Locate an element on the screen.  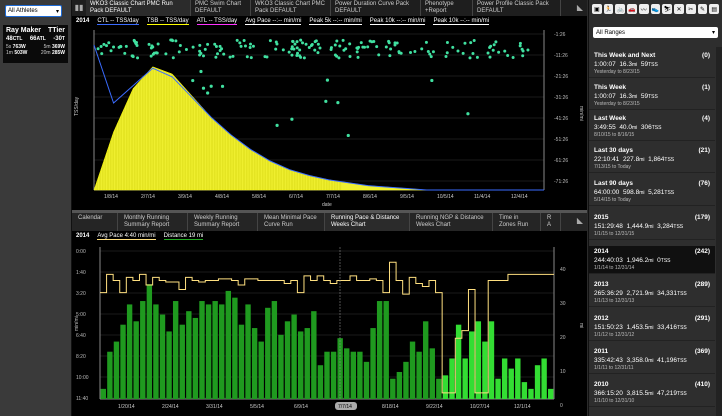
x-axis-title: date is located at coordinates (327, 205).